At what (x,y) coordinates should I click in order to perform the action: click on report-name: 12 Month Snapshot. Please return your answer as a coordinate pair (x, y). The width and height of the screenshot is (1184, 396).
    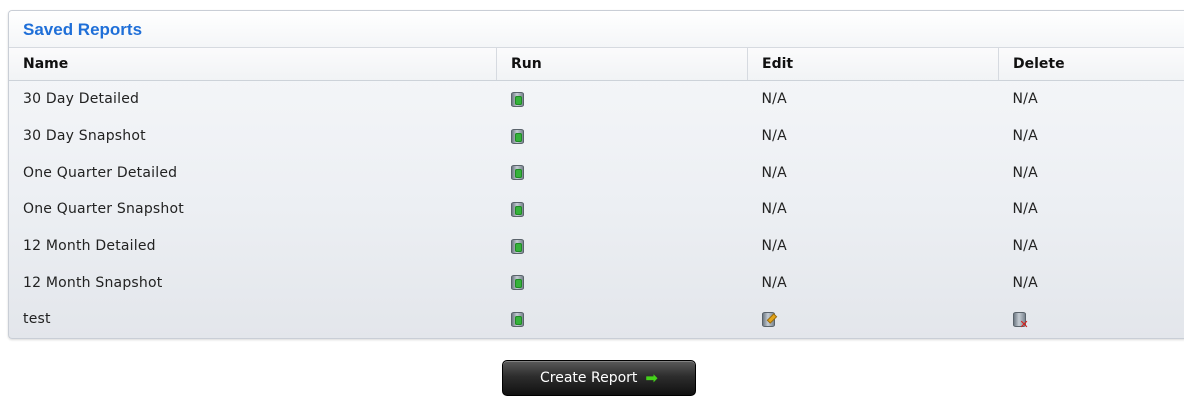
    Looking at the image, I should click on (93, 282).